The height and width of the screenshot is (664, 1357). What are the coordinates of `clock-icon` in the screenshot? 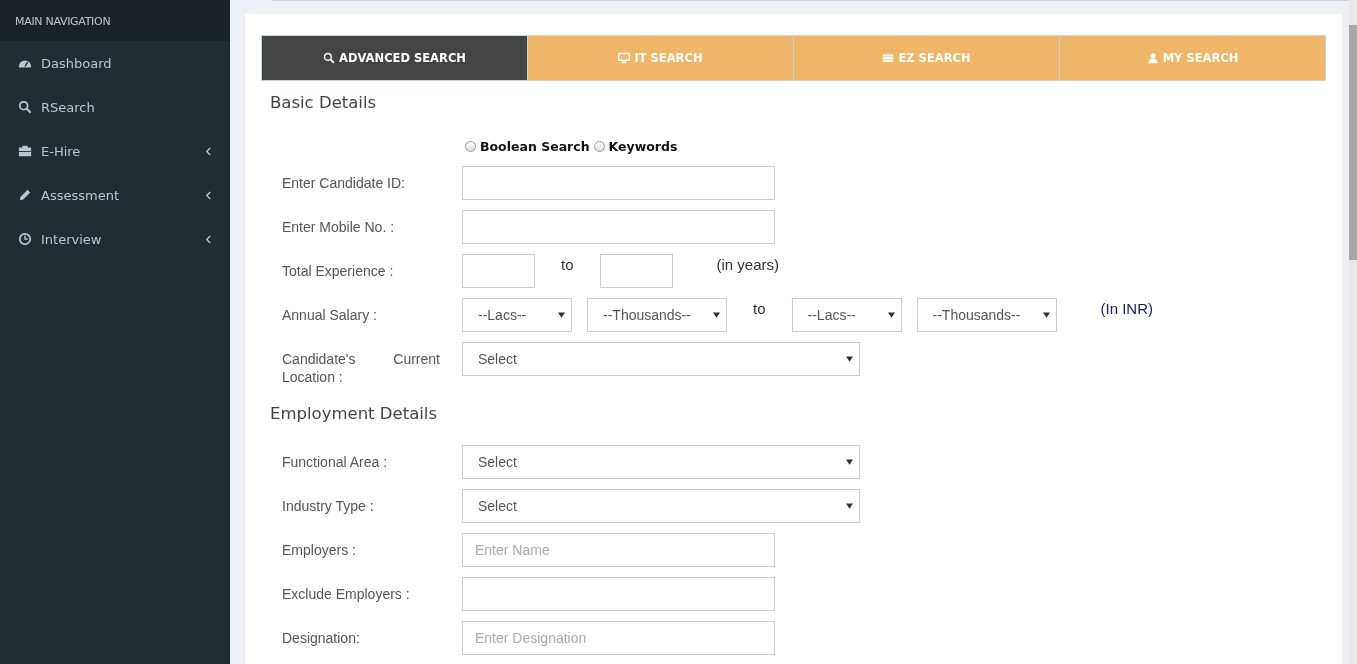 It's located at (25, 239).